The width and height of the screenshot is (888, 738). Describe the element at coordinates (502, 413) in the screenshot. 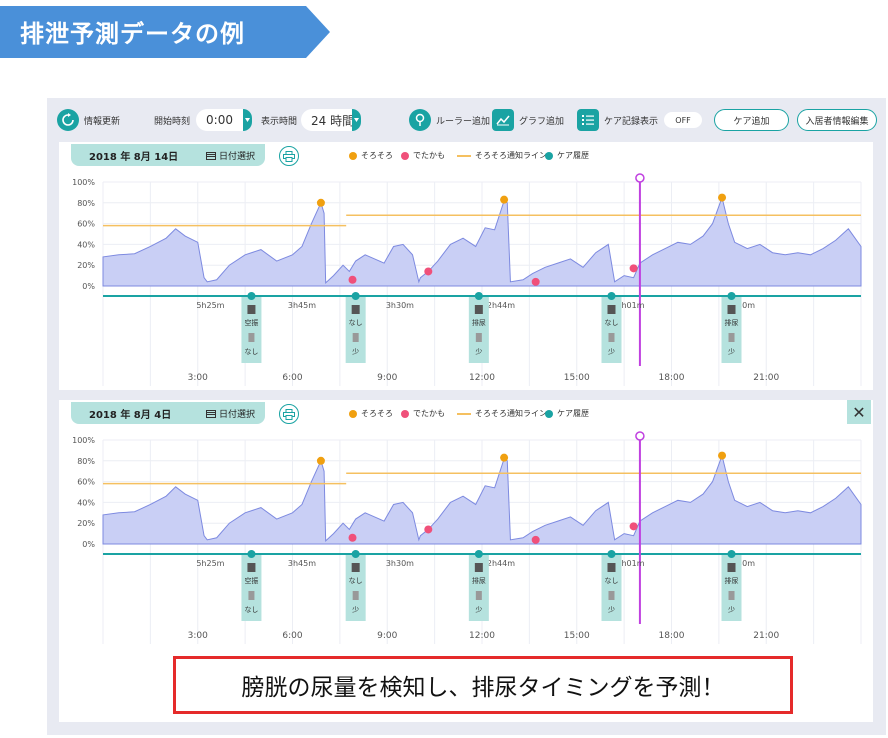

I see `legend-notify-line: そろそろ通知ライン` at that location.